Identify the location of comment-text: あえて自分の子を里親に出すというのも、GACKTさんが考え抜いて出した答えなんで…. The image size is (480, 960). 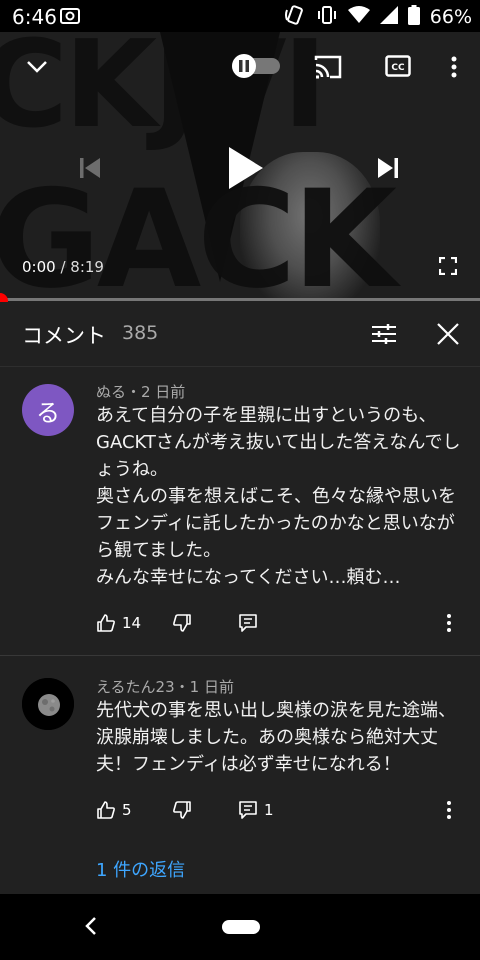
(278, 496).